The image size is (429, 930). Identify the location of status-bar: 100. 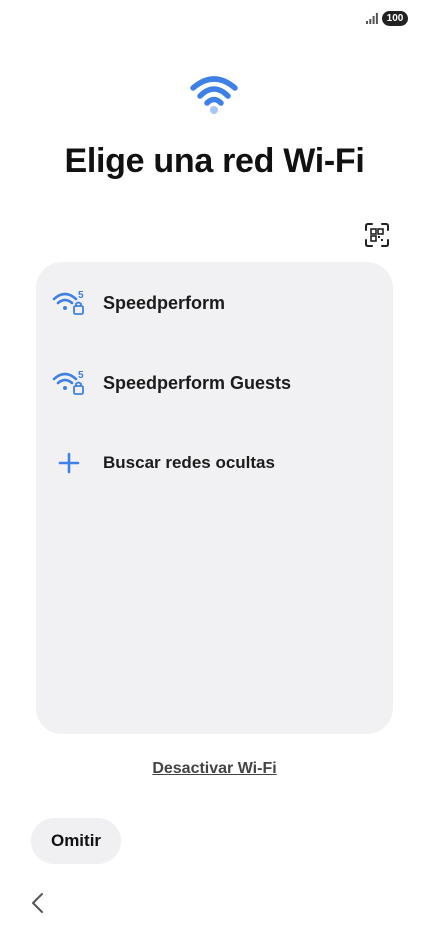
(214, 20).